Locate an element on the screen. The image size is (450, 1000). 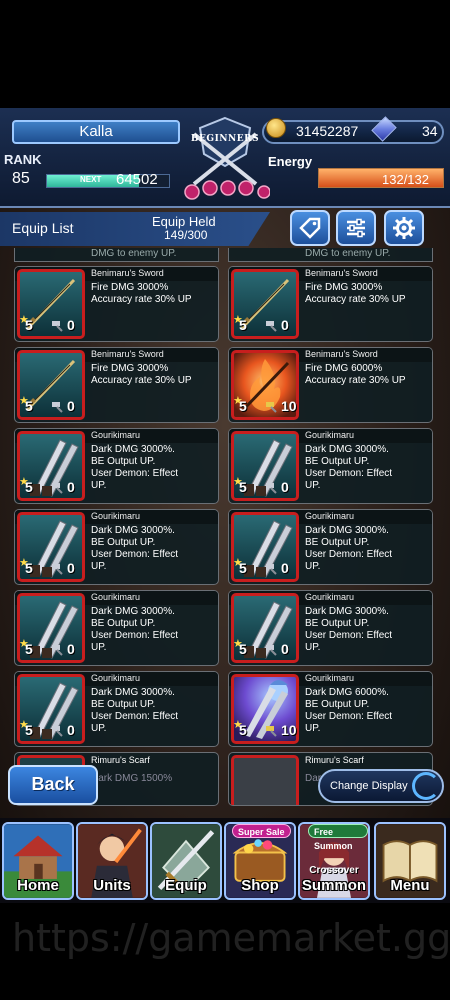
nav-label: Shop is located at coordinates (260, 885).